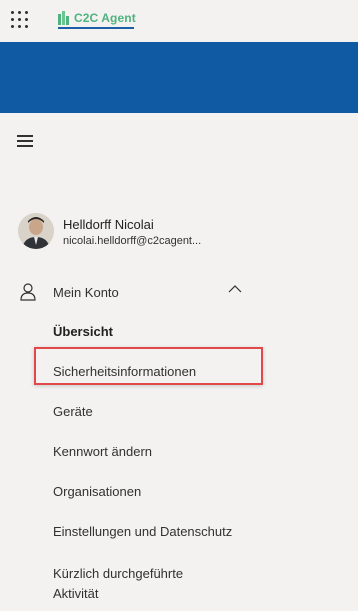 The width and height of the screenshot is (358, 611). Describe the element at coordinates (83, 331) in the screenshot. I see `nav-item-uebersicht: Übersicht` at that location.